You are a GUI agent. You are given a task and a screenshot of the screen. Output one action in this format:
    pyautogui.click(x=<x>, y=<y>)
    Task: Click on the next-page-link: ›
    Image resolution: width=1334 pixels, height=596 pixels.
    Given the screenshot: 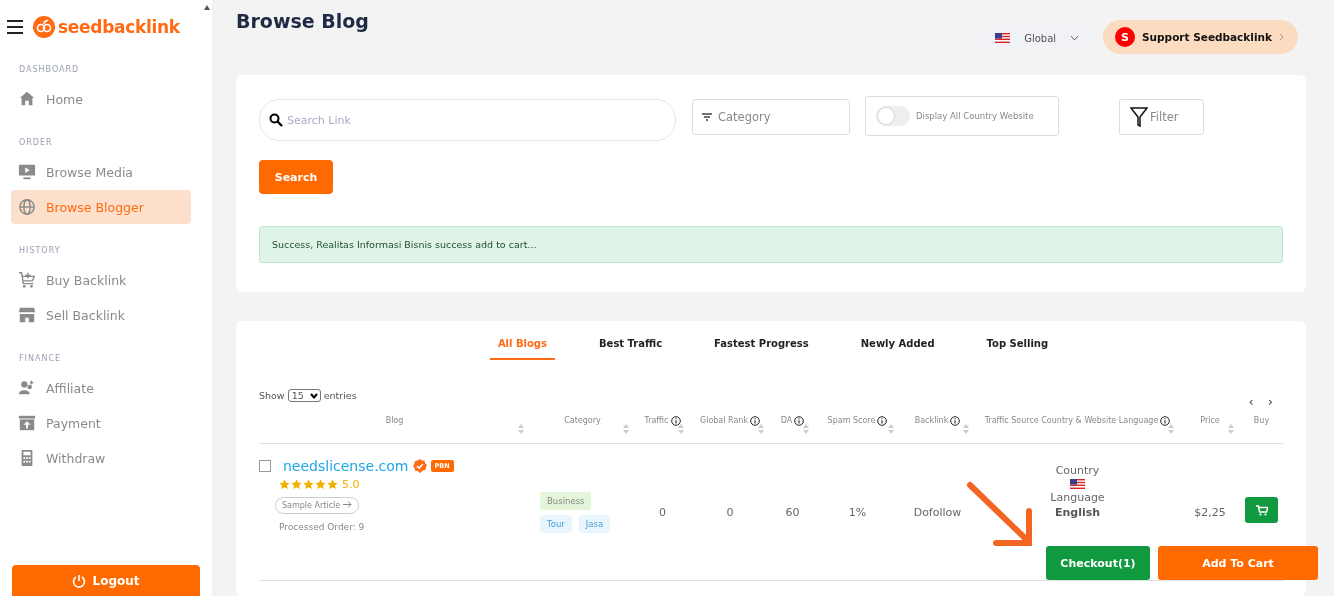 What is the action you would take?
    pyautogui.click(x=1270, y=401)
    